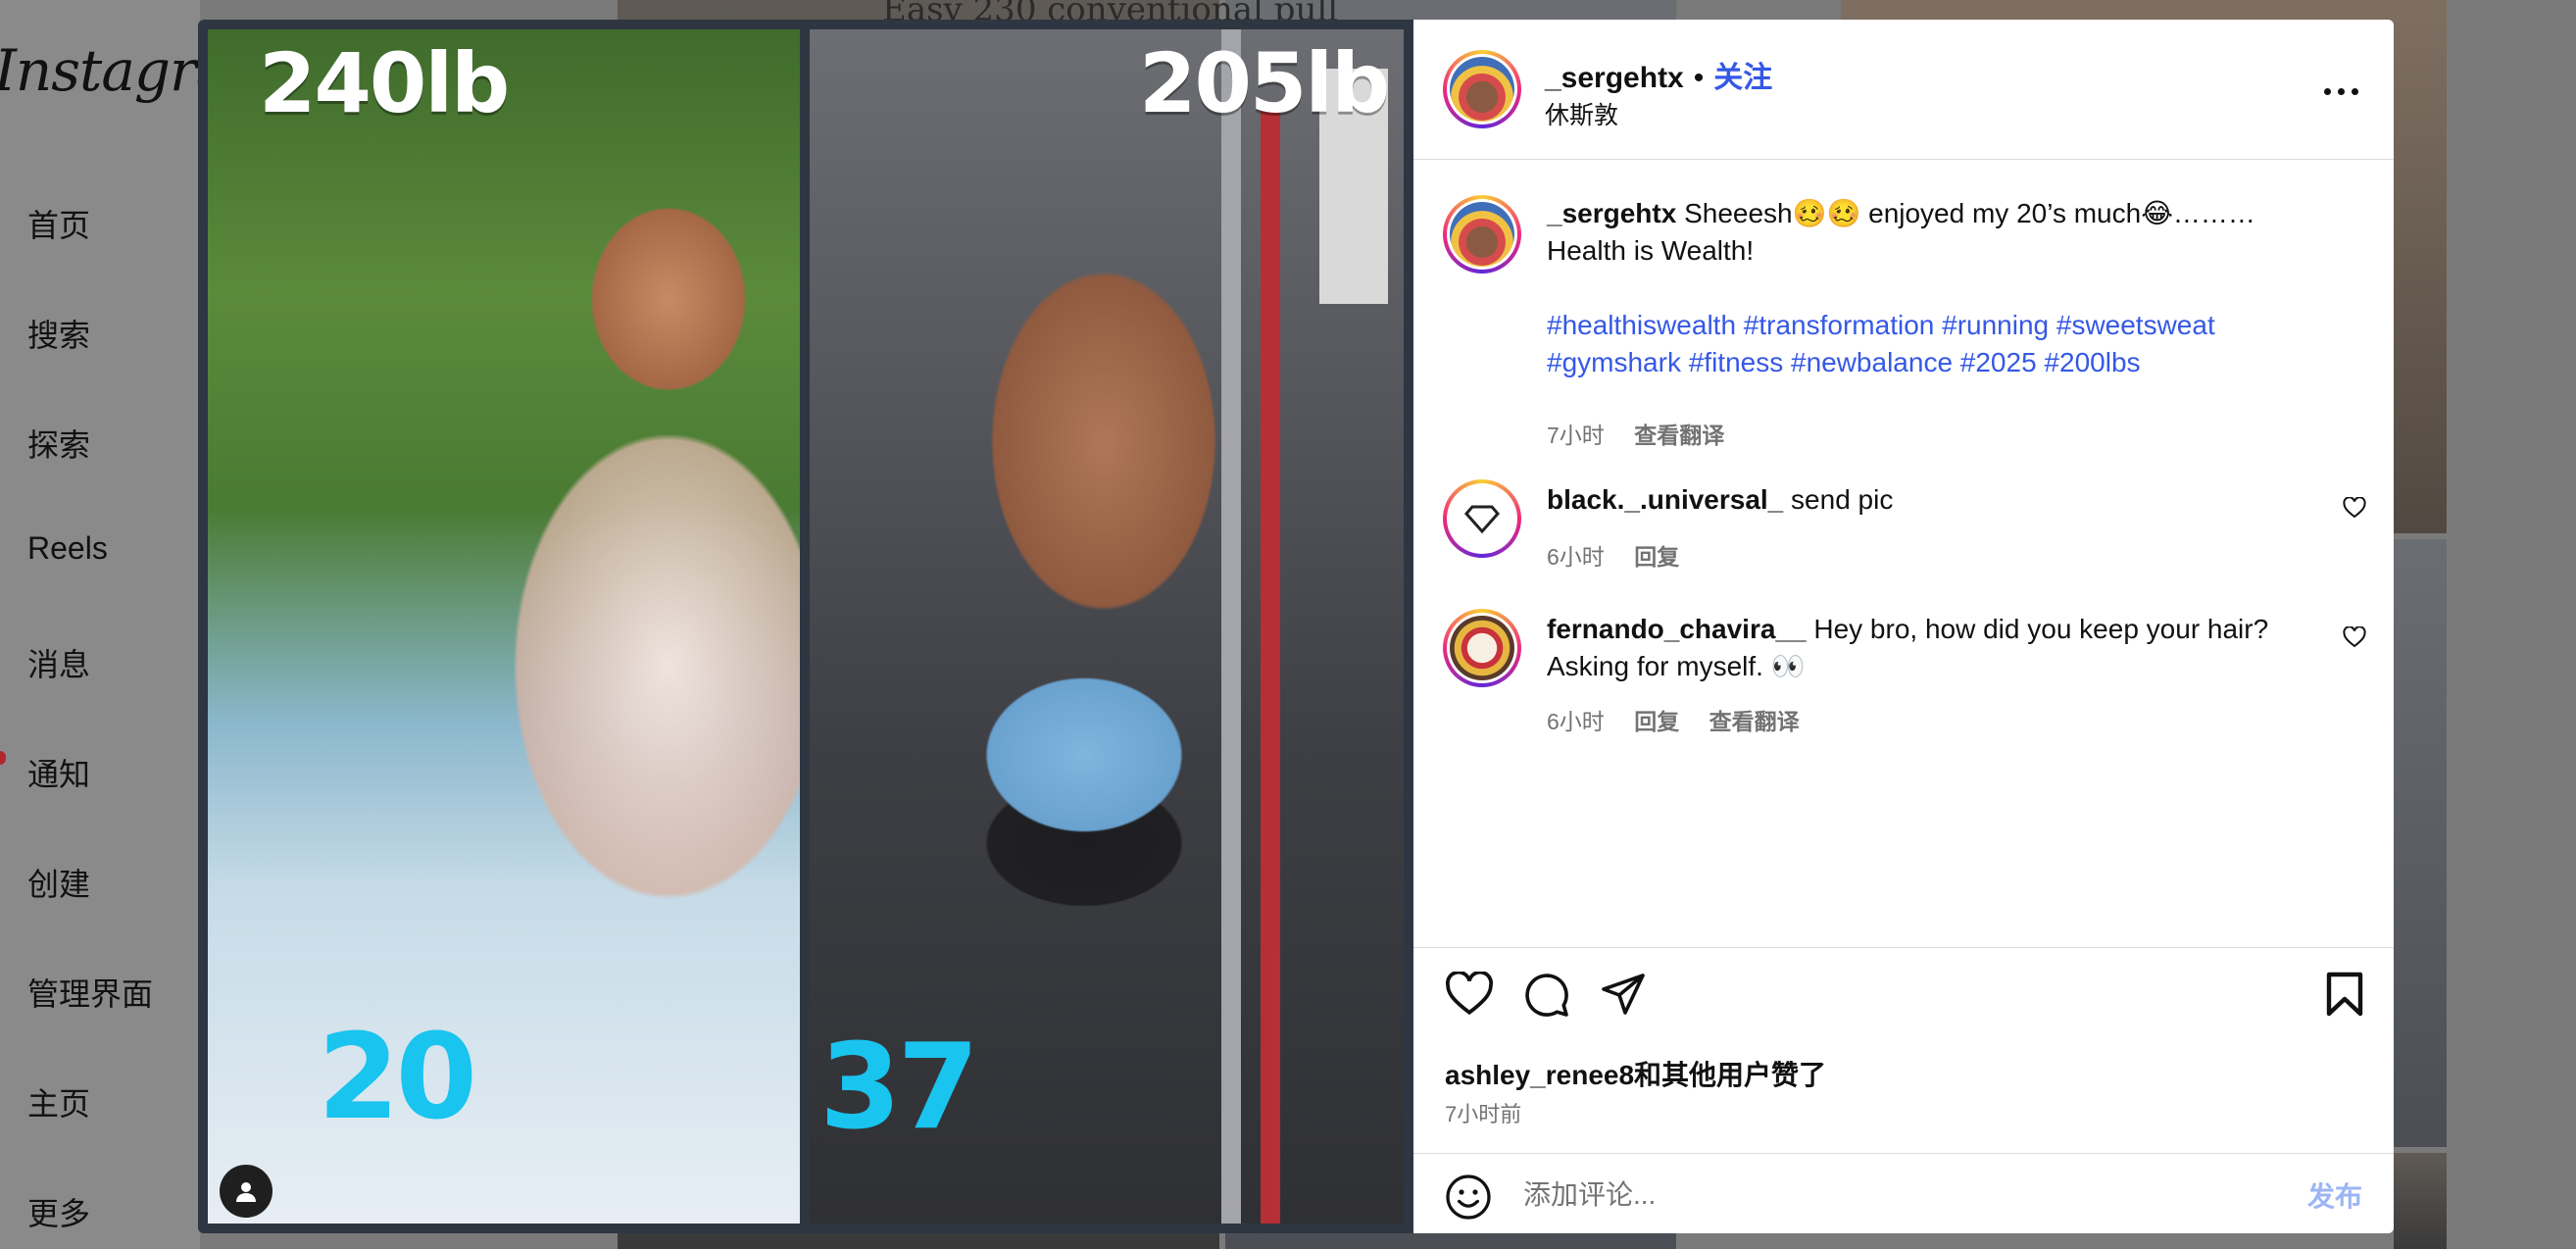 Image resolution: width=2576 pixels, height=1249 pixels. Describe the element at coordinates (1754, 721) in the screenshot. I see `comment-translate-button: 查看翻译` at that location.